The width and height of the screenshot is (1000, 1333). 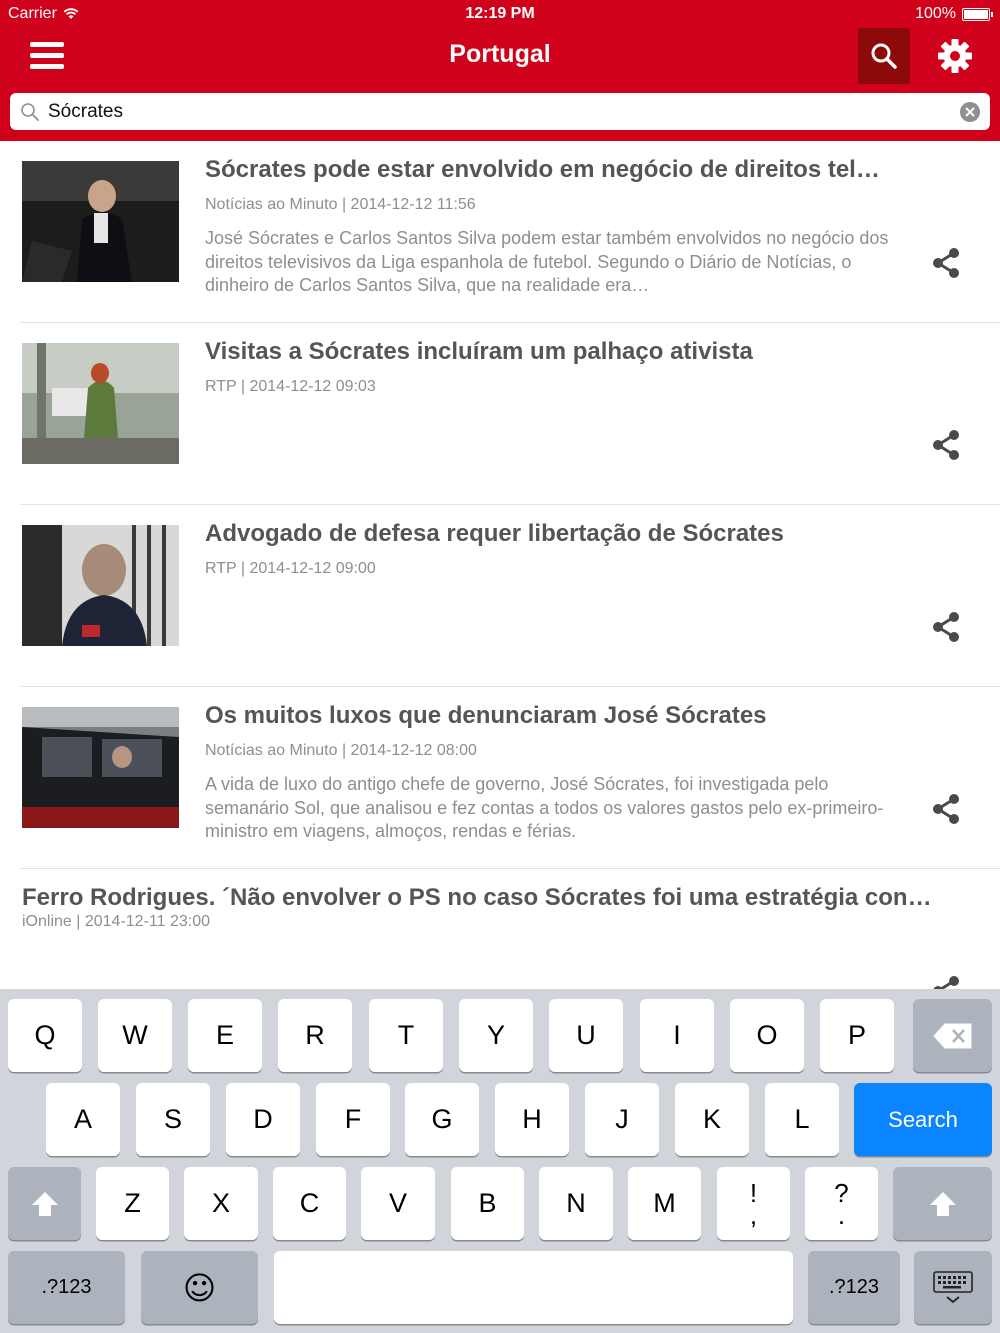 I want to click on settings-button, so click(x=955, y=56).